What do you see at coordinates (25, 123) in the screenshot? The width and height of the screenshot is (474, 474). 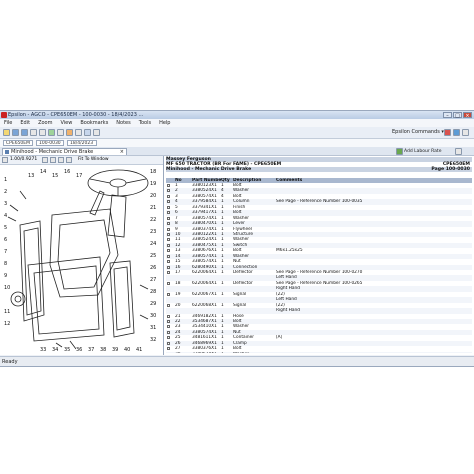 I see `menu-edit: Edit` at bounding box center [25, 123].